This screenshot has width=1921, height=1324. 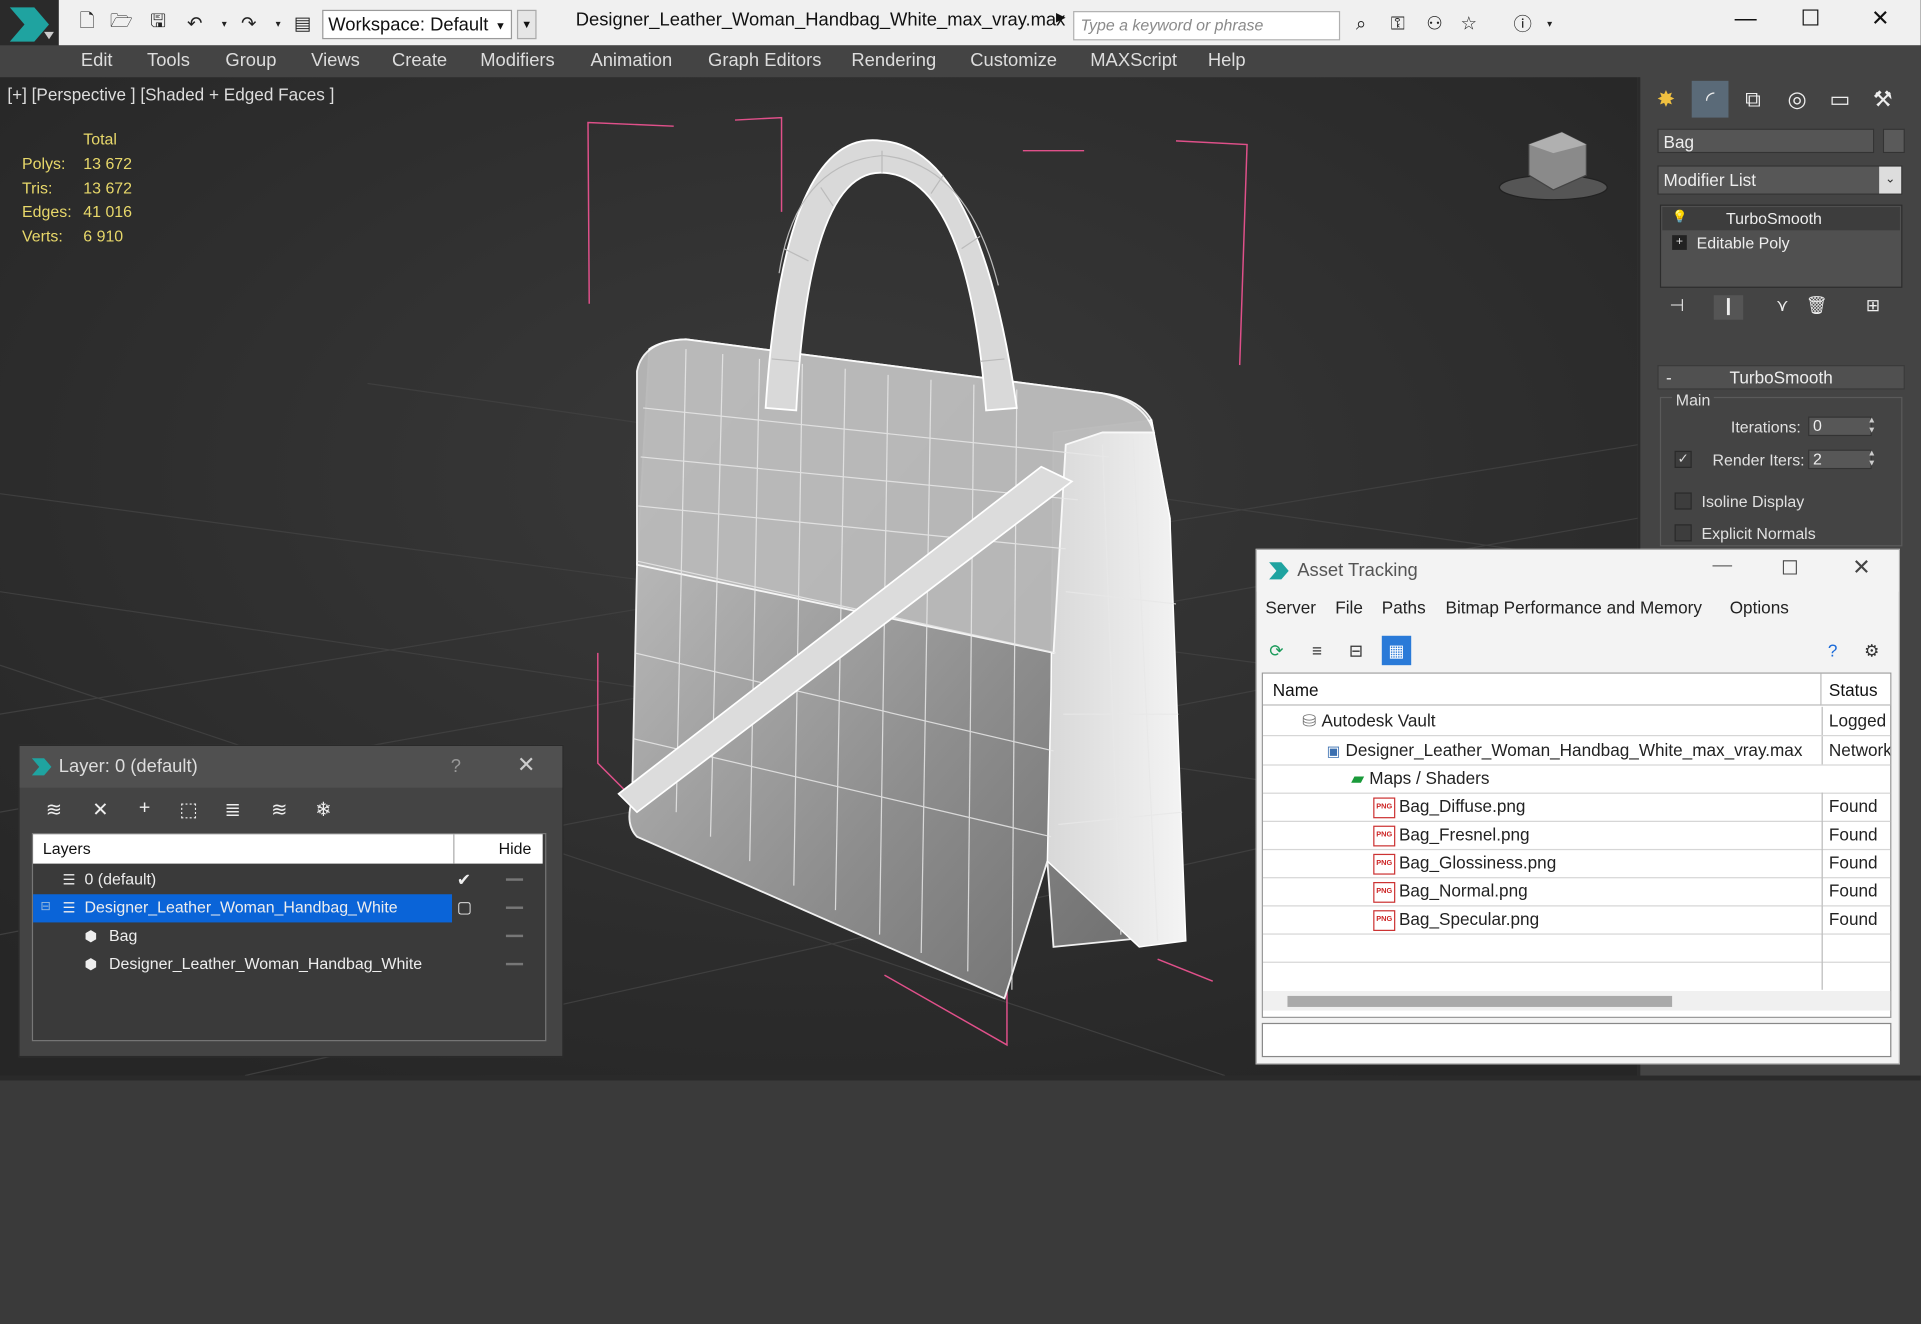 What do you see at coordinates (1480, 1001) in the screenshot?
I see `scrollbar-thumb` at bounding box center [1480, 1001].